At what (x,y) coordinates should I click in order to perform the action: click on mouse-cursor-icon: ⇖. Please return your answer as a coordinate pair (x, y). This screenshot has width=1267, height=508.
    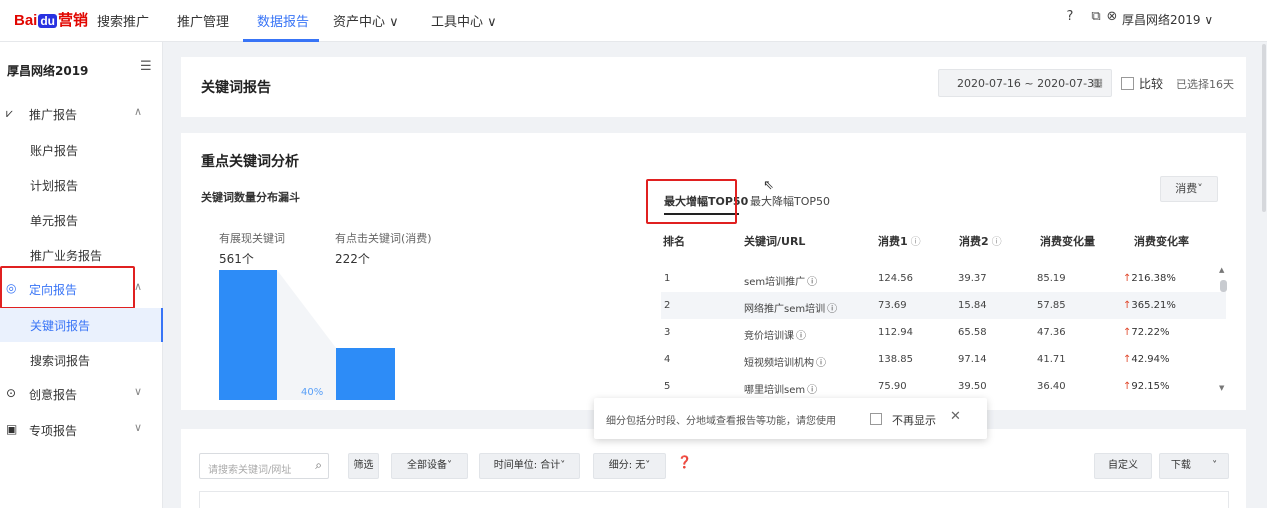
    Looking at the image, I should click on (768, 185).